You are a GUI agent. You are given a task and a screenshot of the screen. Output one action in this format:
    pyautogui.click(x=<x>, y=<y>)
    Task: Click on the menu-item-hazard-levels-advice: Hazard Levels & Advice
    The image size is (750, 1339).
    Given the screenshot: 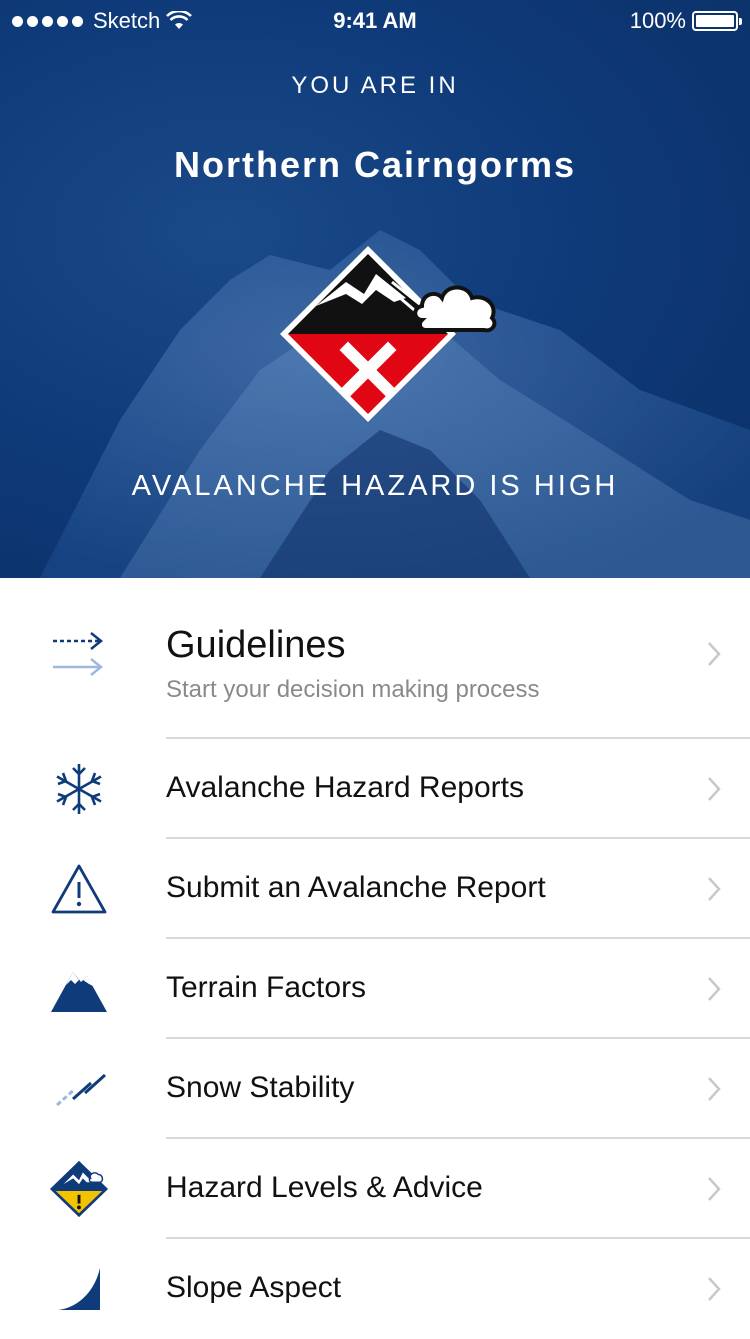 What is the action you would take?
    pyautogui.click(x=375, y=1189)
    